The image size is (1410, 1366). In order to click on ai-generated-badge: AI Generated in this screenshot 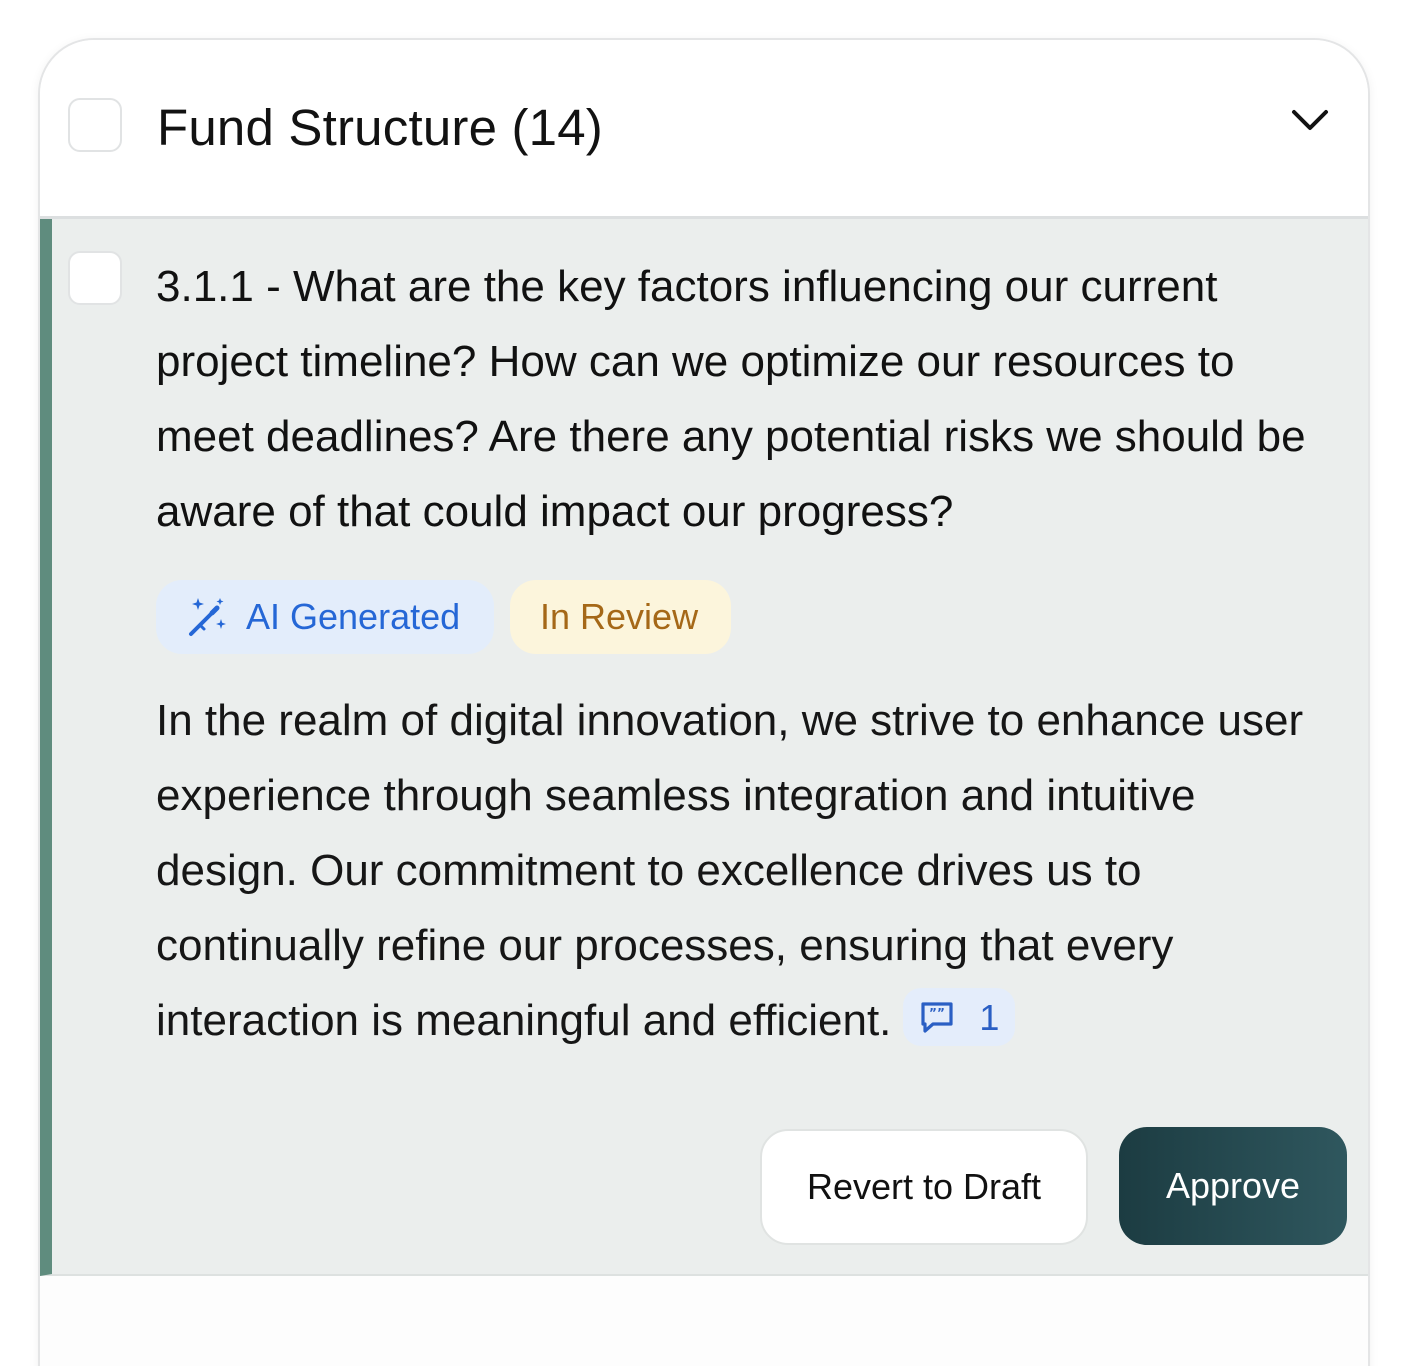, I will do `click(325, 617)`.